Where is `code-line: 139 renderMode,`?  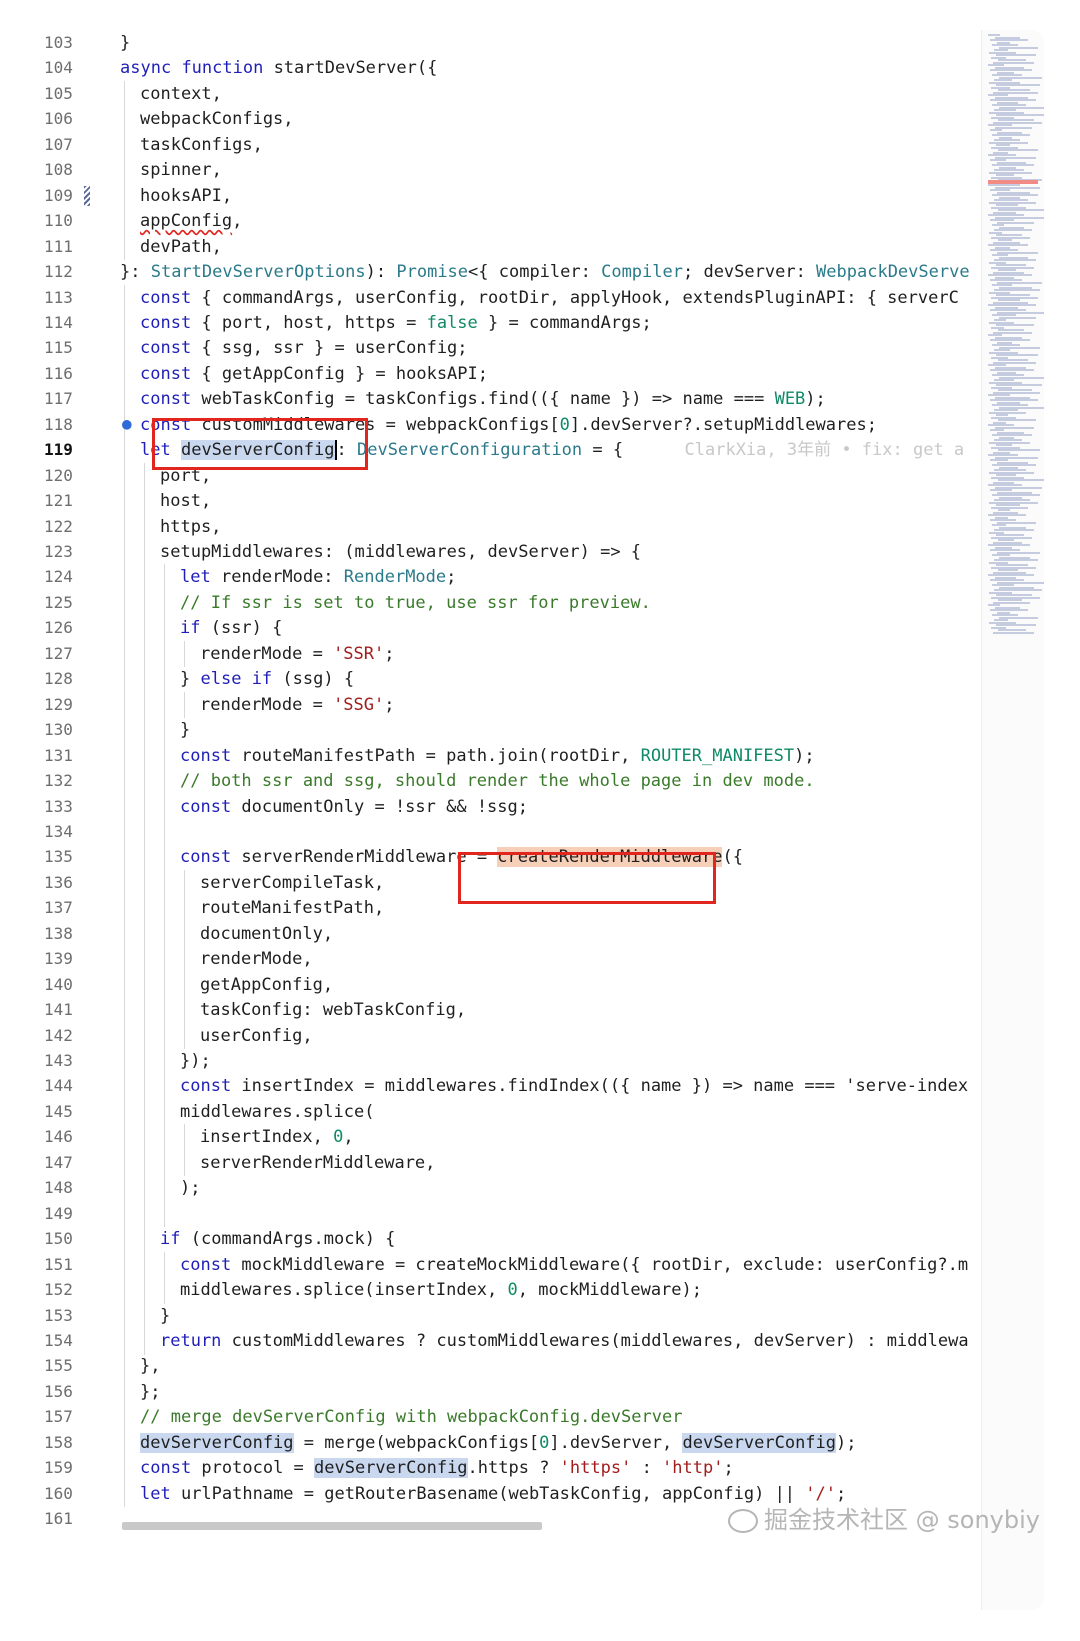 code-line: 139 renderMode, is located at coordinates (507, 959).